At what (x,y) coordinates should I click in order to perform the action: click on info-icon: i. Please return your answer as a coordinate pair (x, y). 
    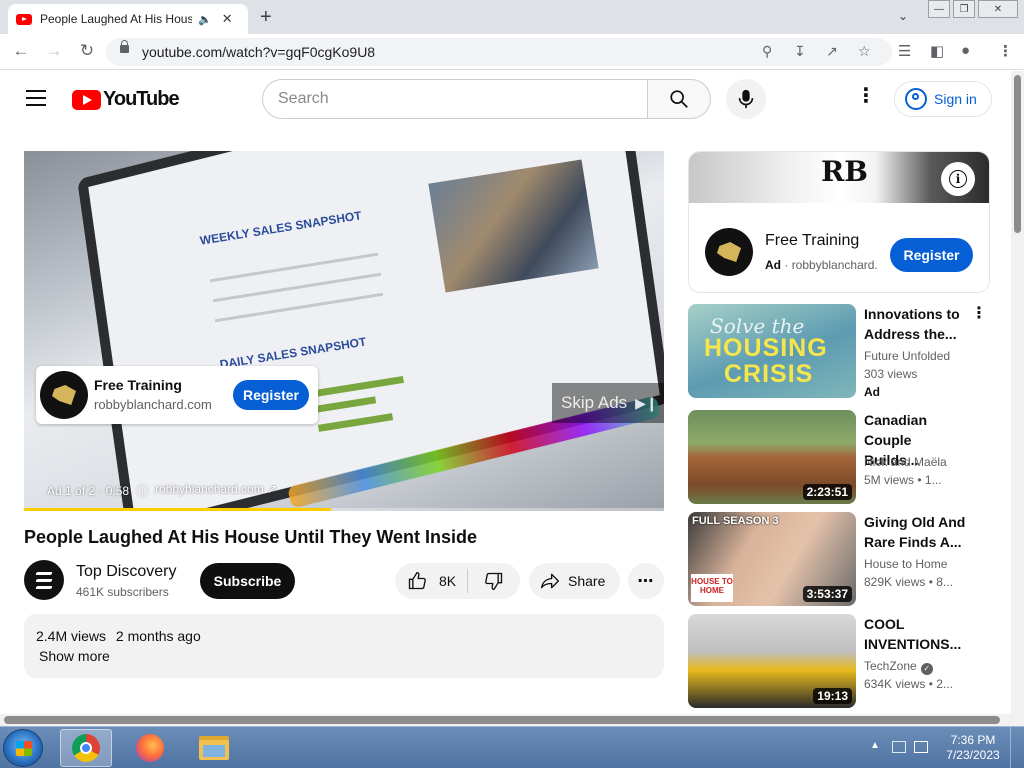
    Looking at the image, I should click on (958, 179).